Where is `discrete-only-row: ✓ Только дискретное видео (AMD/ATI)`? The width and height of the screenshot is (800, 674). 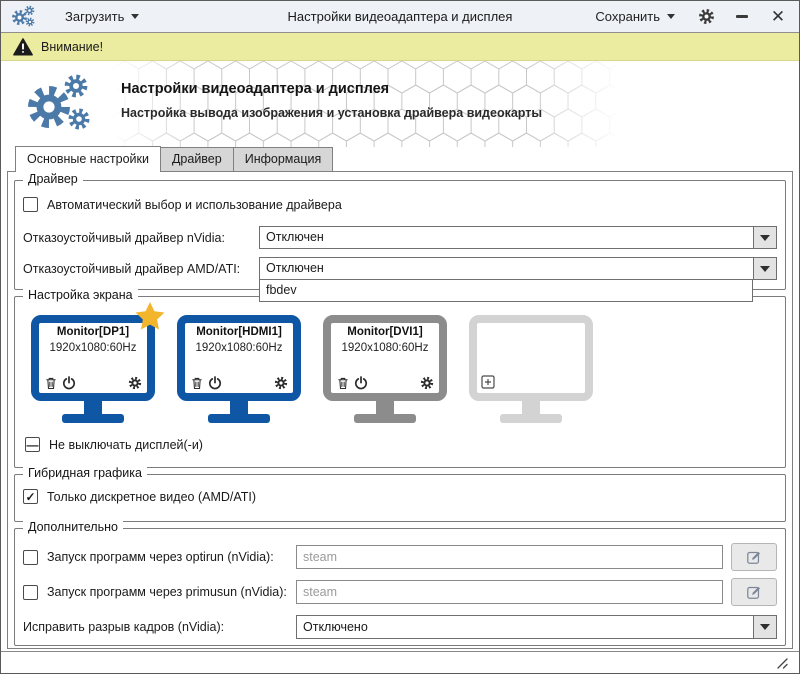 discrete-only-row: ✓ Только дискретное видео (AMD/ATI) is located at coordinates (400, 496).